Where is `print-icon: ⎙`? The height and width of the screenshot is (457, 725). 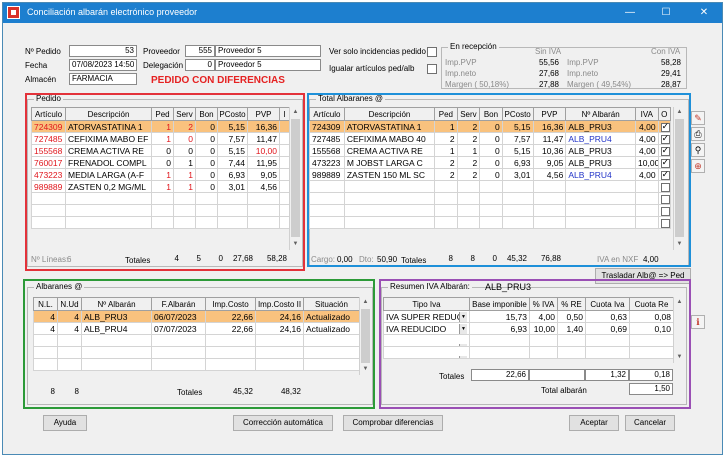 print-icon: ⎙ is located at coordinates (698, 134).